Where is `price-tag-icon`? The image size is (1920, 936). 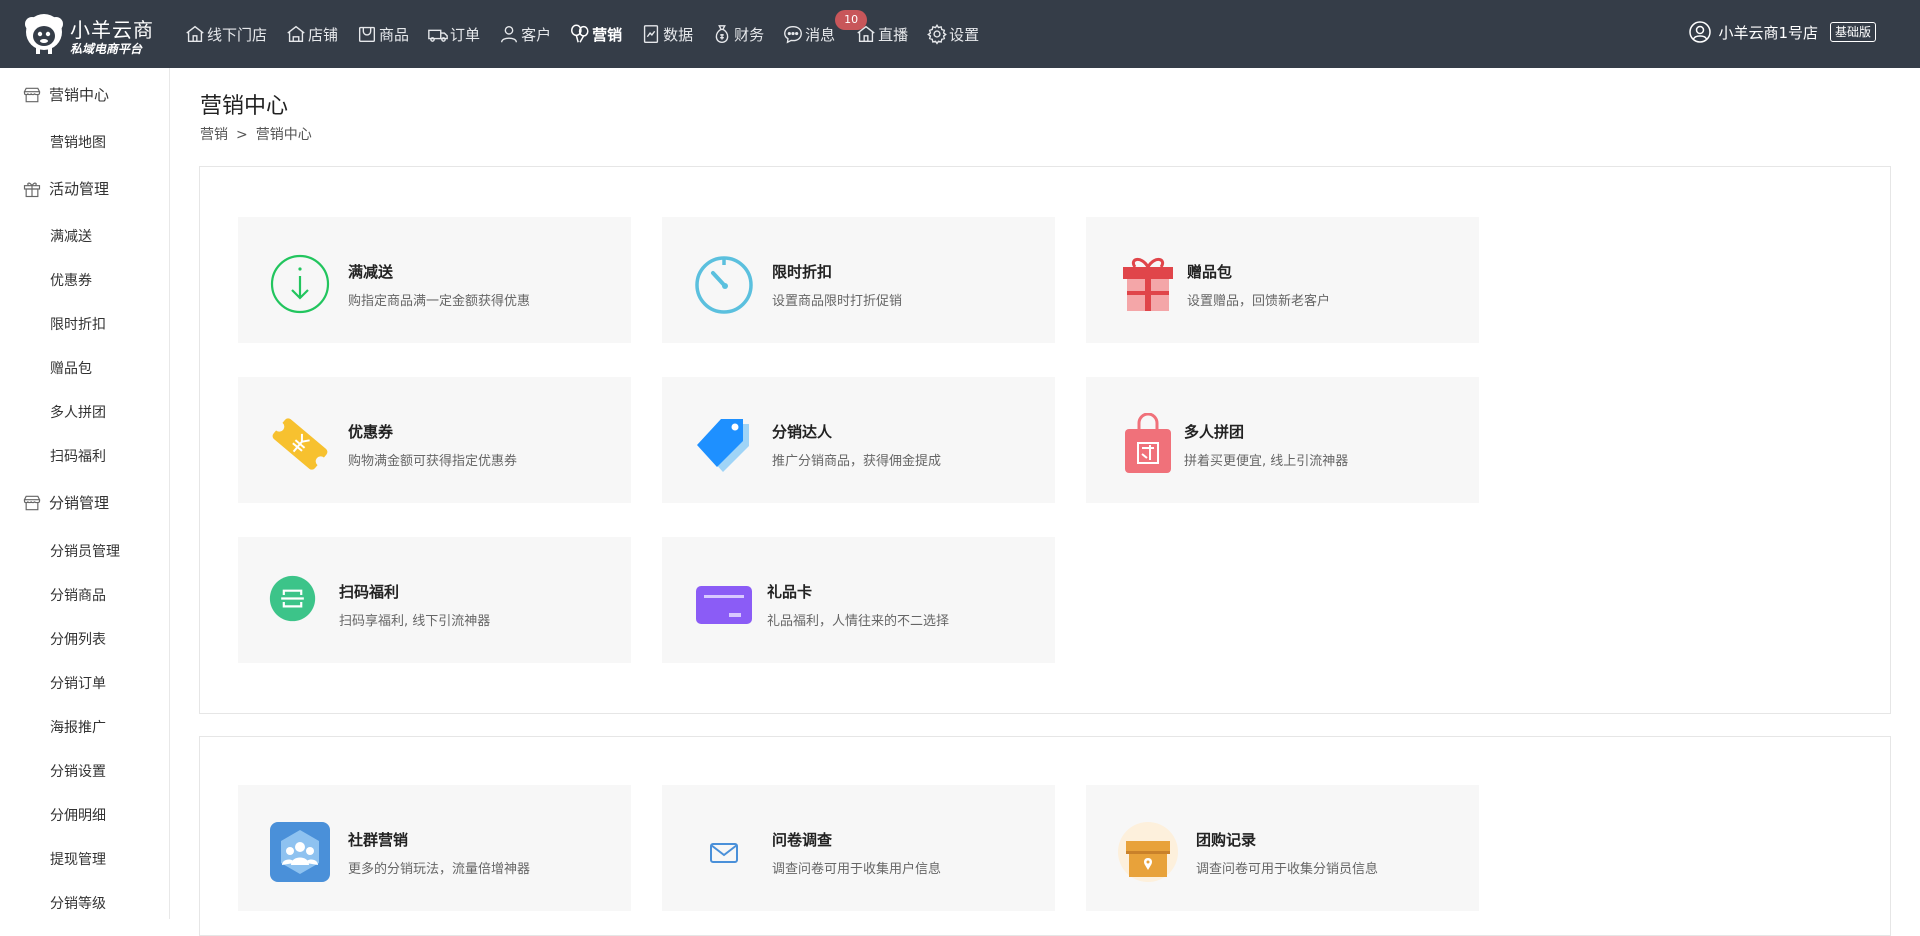
price-tag-icon is located at coordinates (723, 445).